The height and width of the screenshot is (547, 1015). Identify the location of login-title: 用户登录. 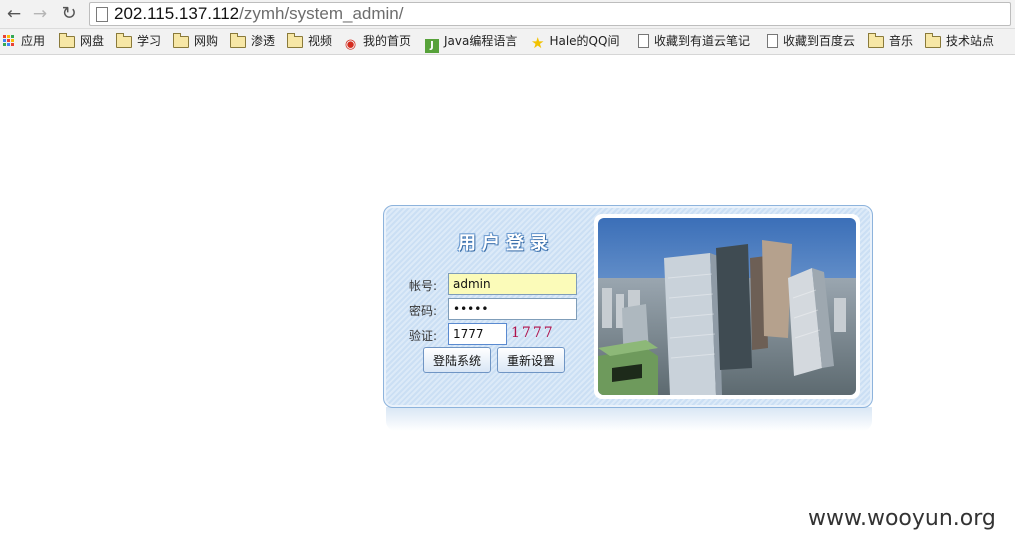
(506, 243).